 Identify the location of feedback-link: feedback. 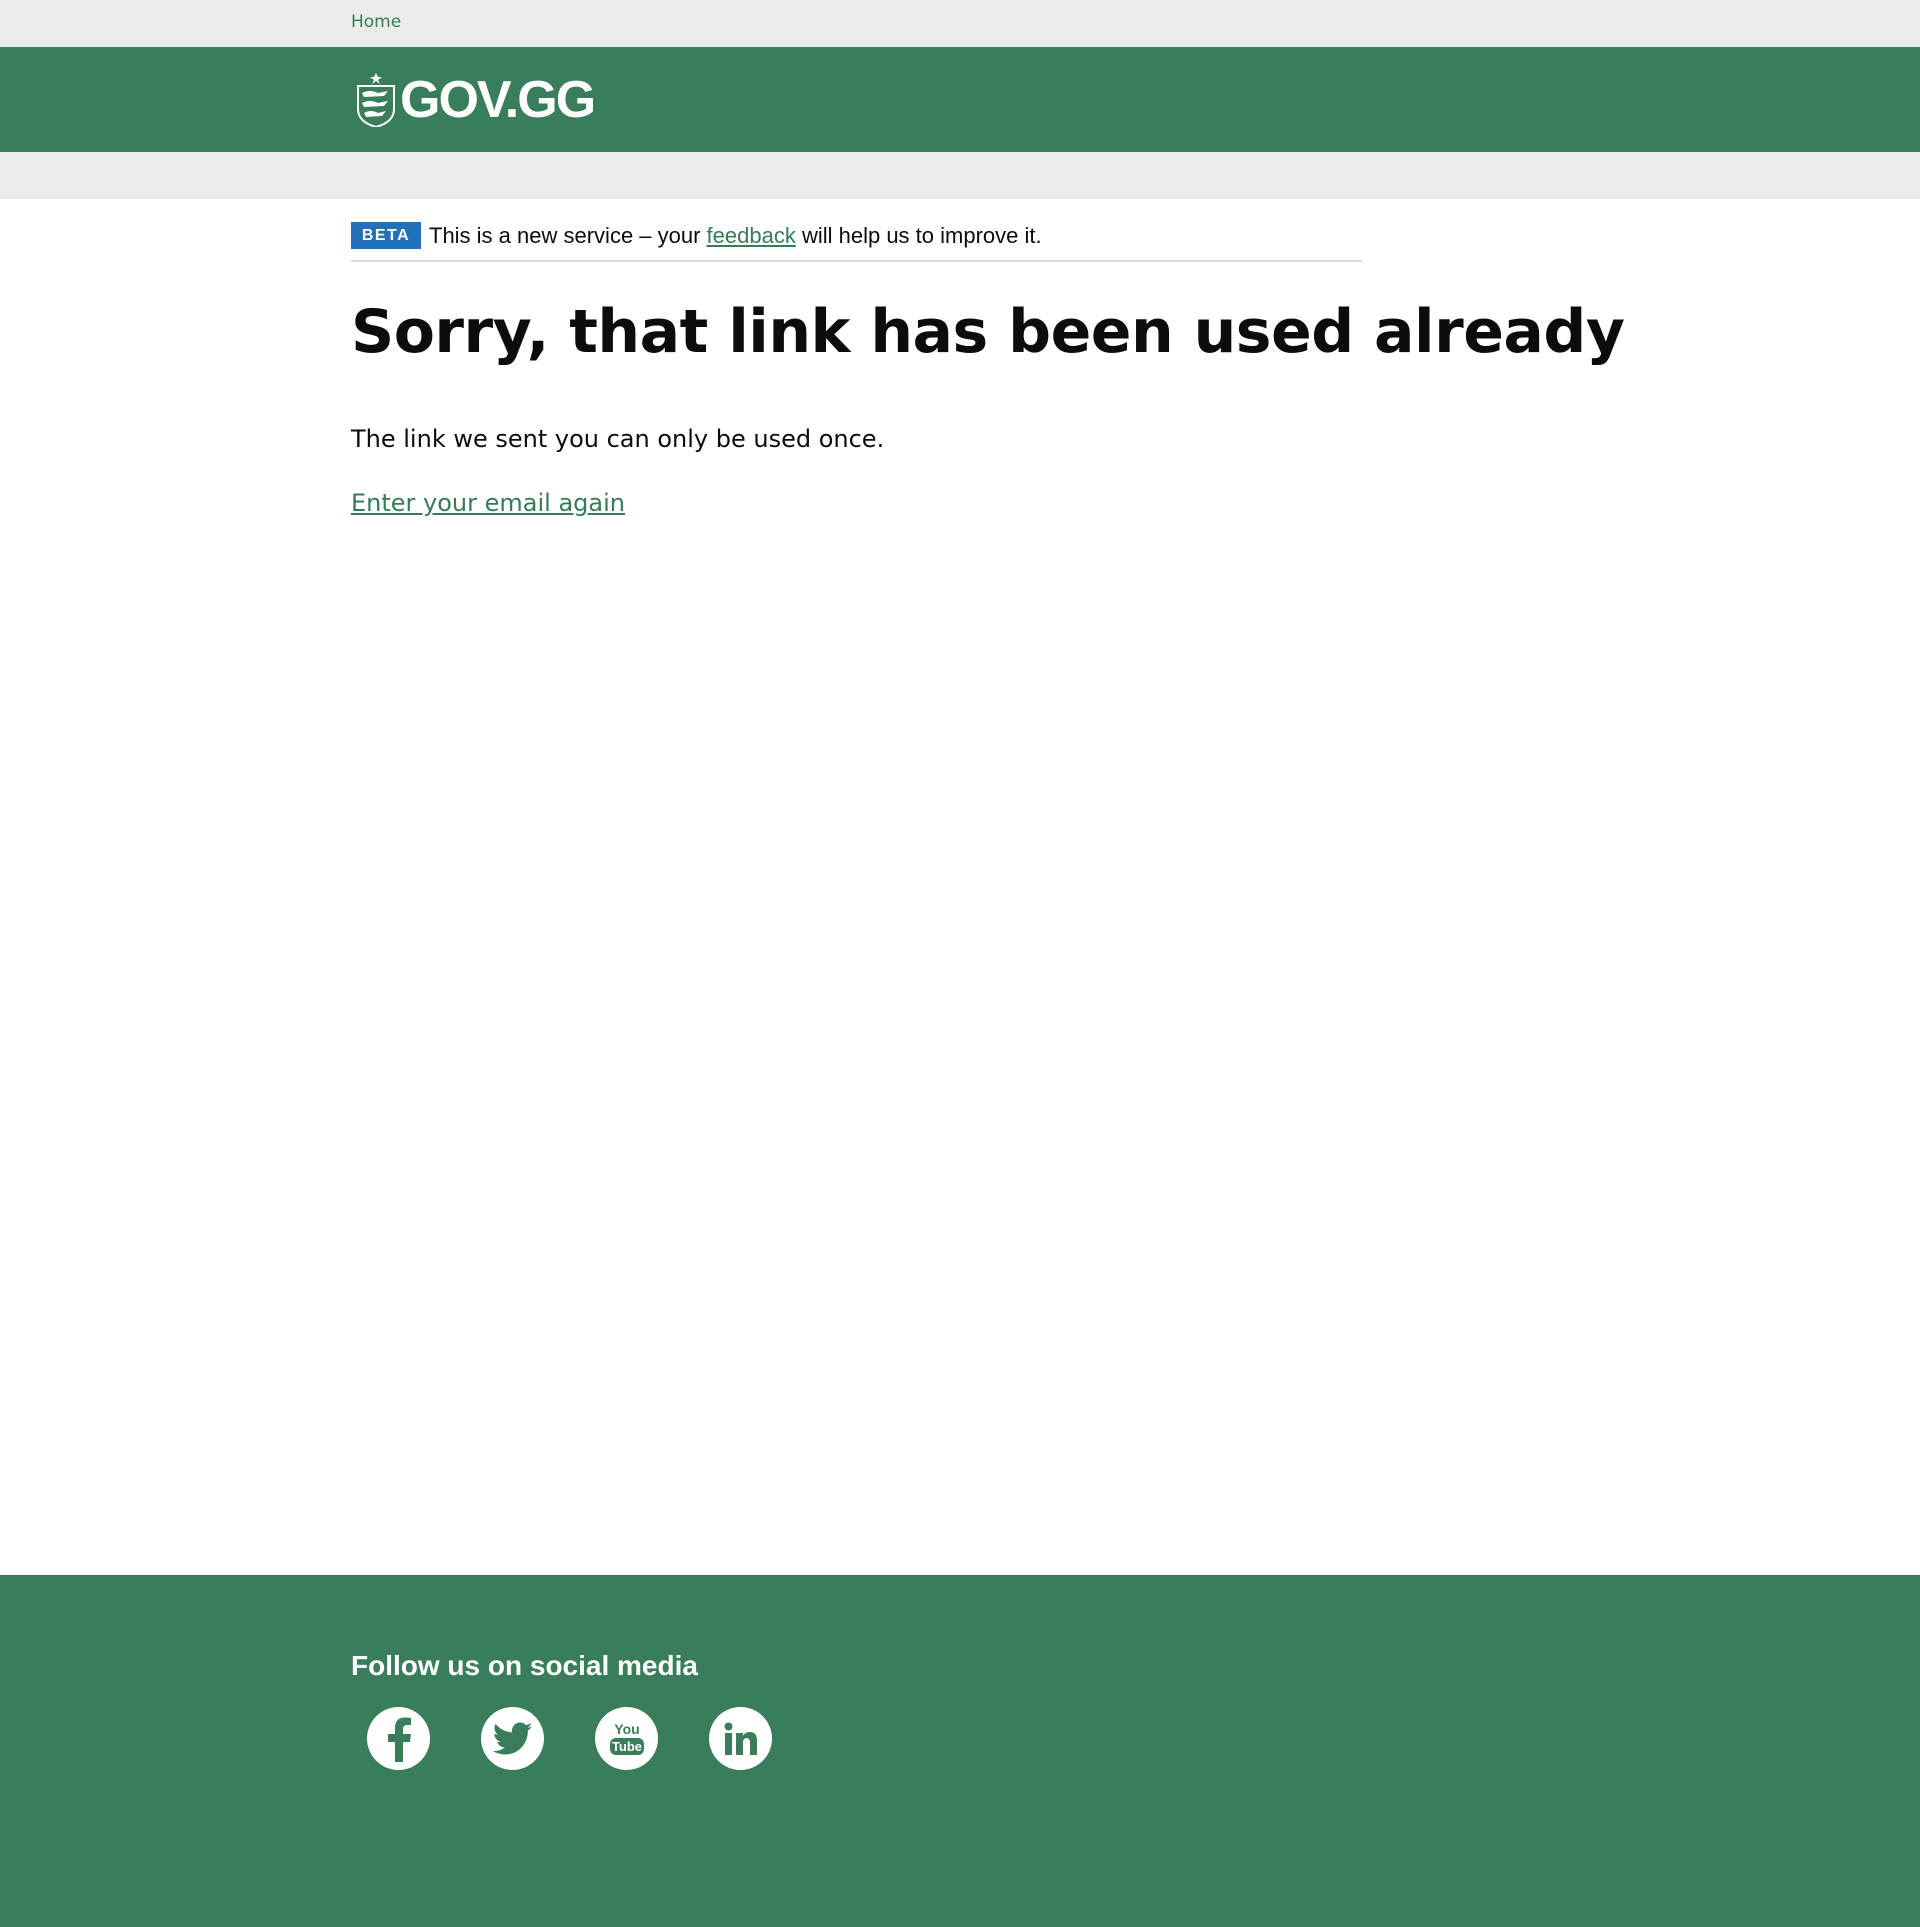
(751, 235).